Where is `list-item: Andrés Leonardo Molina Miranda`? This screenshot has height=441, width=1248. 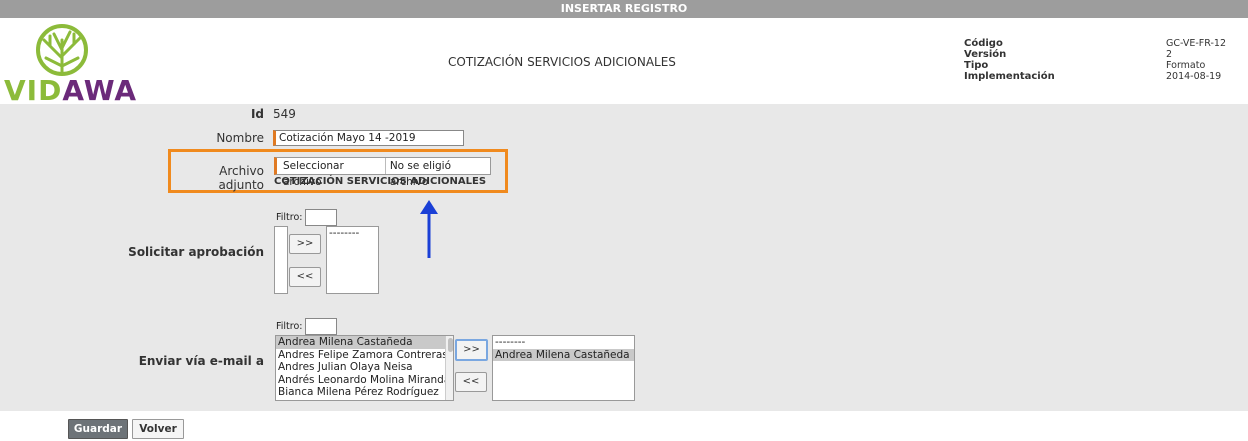 list-item: Andrés Leonardo Molina Miranda is located at coordinates (364, 380).